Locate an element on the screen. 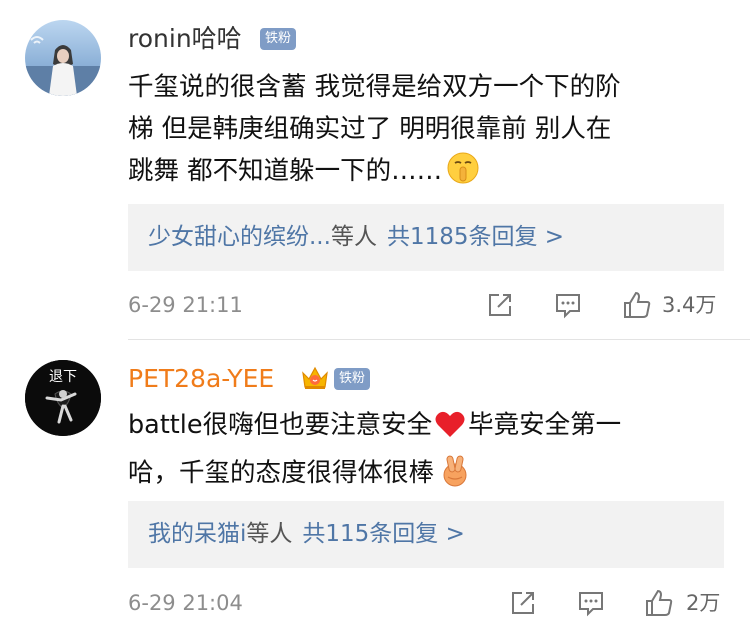  reply-summary: 少女甜心的缤纷...等人 共1185条回复 > is located at coordinates (426, 237).